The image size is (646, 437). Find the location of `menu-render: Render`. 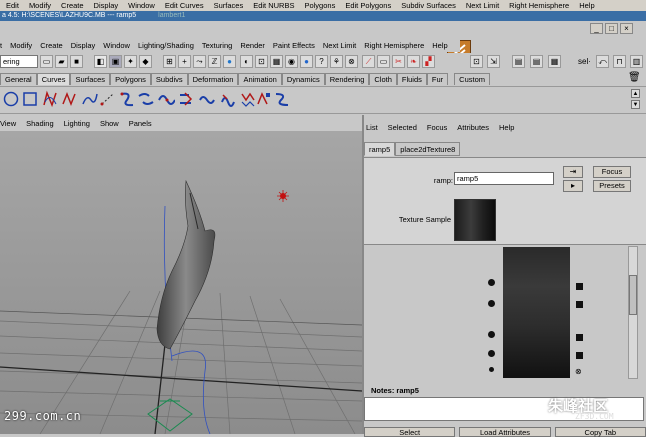

menu-render: Render is located at coordinates (252, 46).